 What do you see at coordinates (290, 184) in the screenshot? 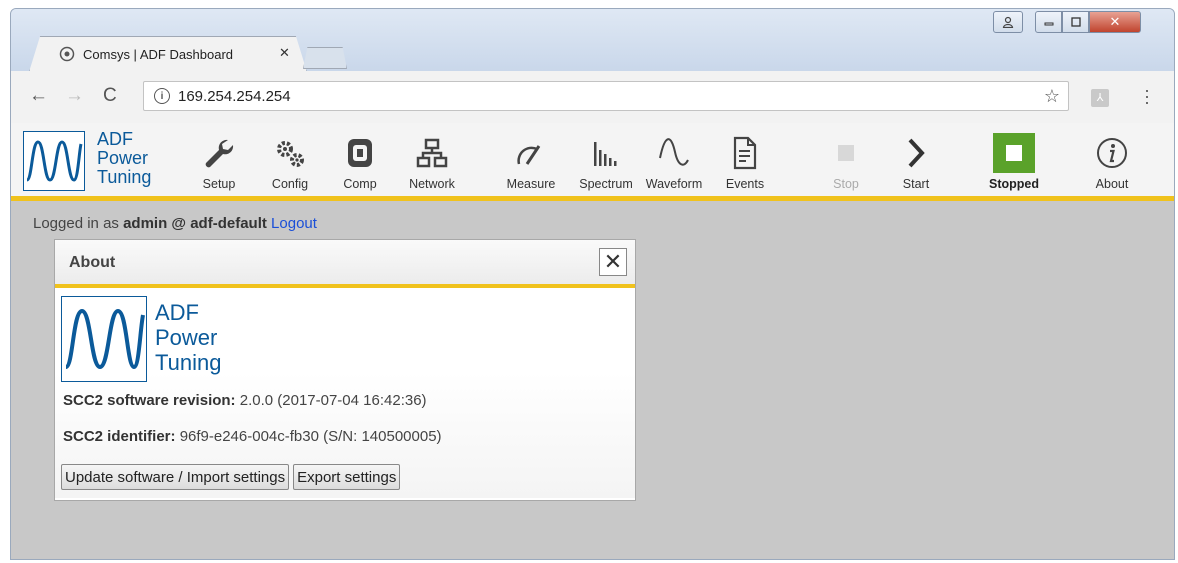
I see `config-label: Config` at bounding box center [290, 184].